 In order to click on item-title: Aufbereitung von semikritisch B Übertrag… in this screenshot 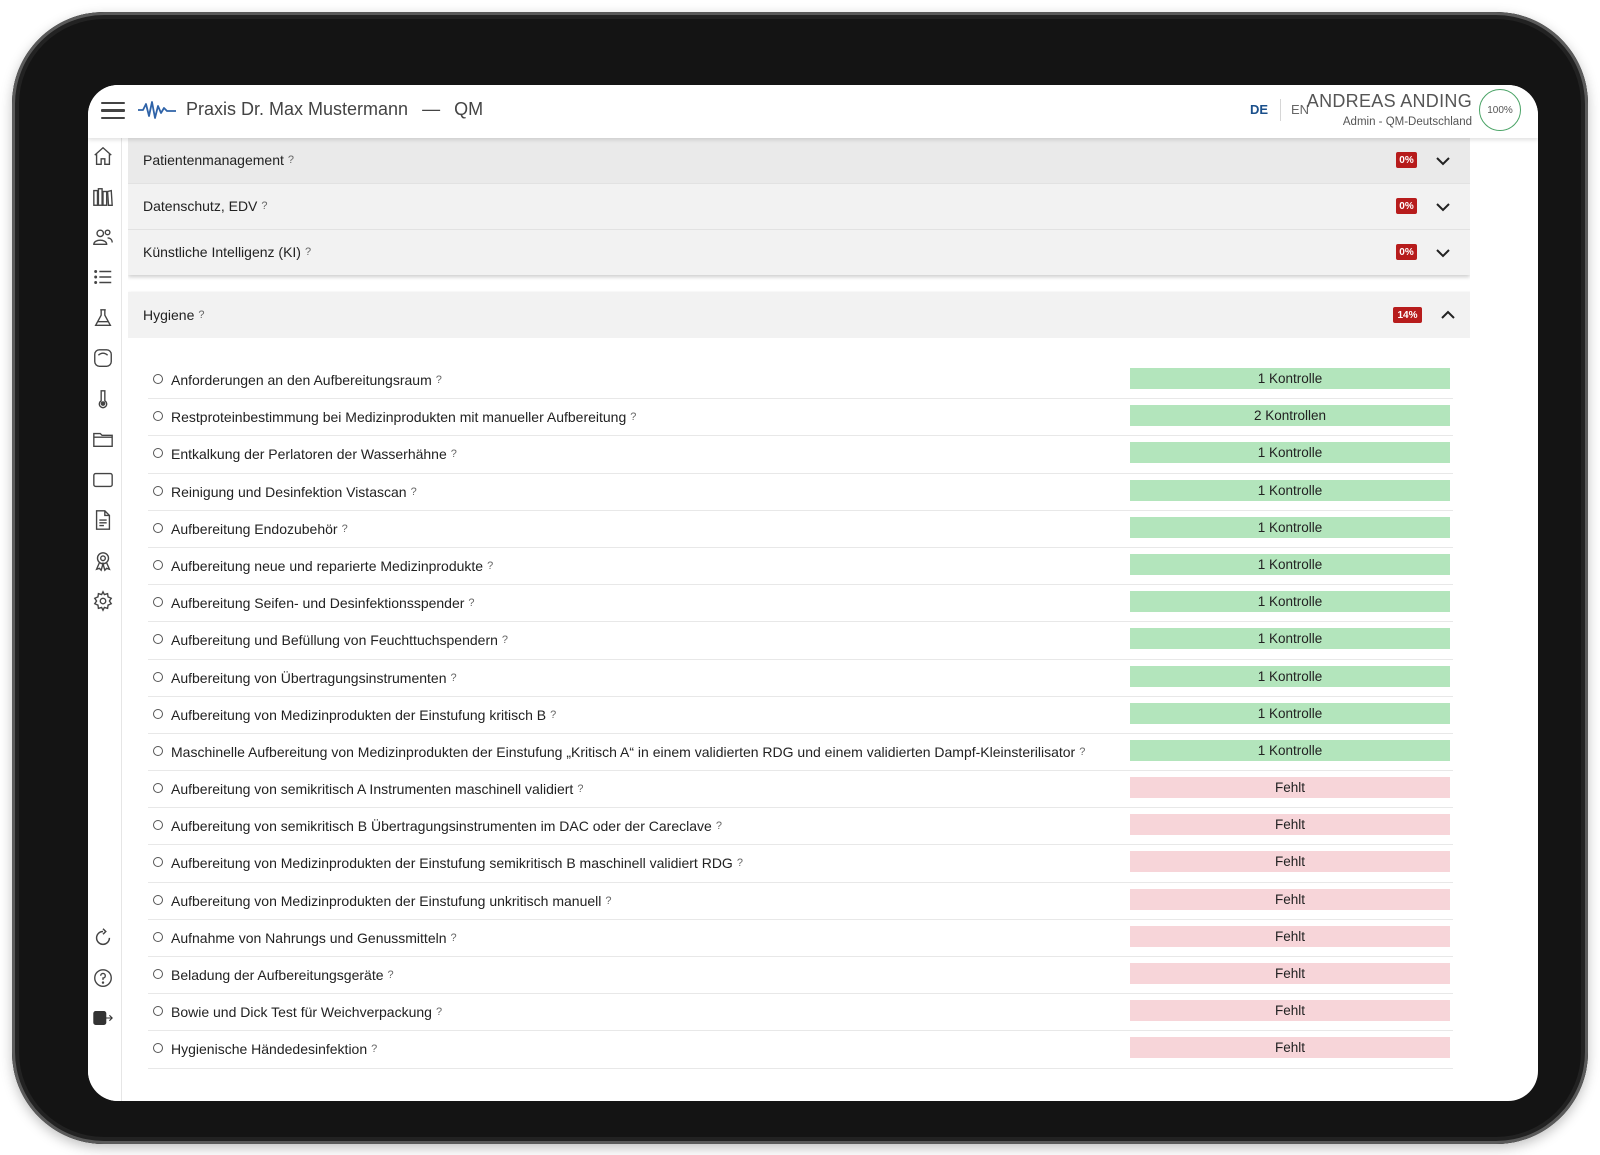, I will do `click(441, 826)`.